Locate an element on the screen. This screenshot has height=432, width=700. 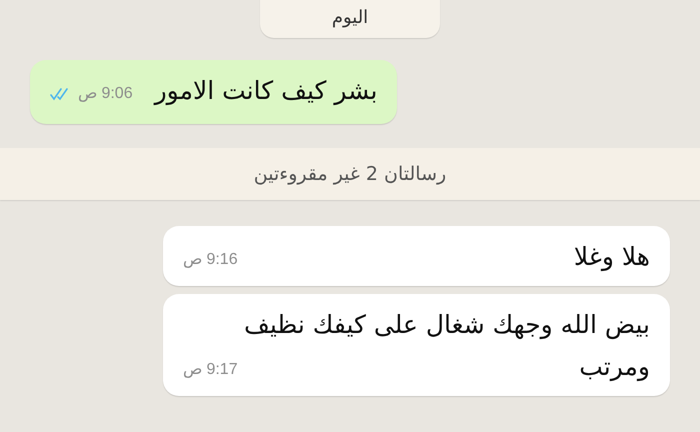
message-text: بشر كيف كانت الامور is located at coordinates (266, 90).